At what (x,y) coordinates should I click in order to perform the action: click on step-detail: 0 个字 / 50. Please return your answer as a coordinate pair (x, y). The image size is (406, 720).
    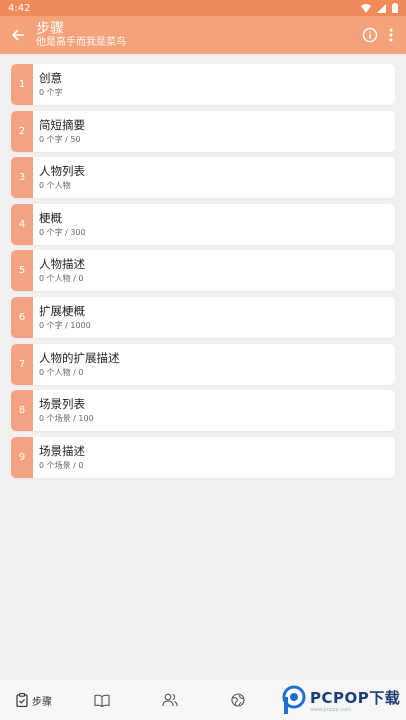
    Looking at the image, I should click on (60, 139).